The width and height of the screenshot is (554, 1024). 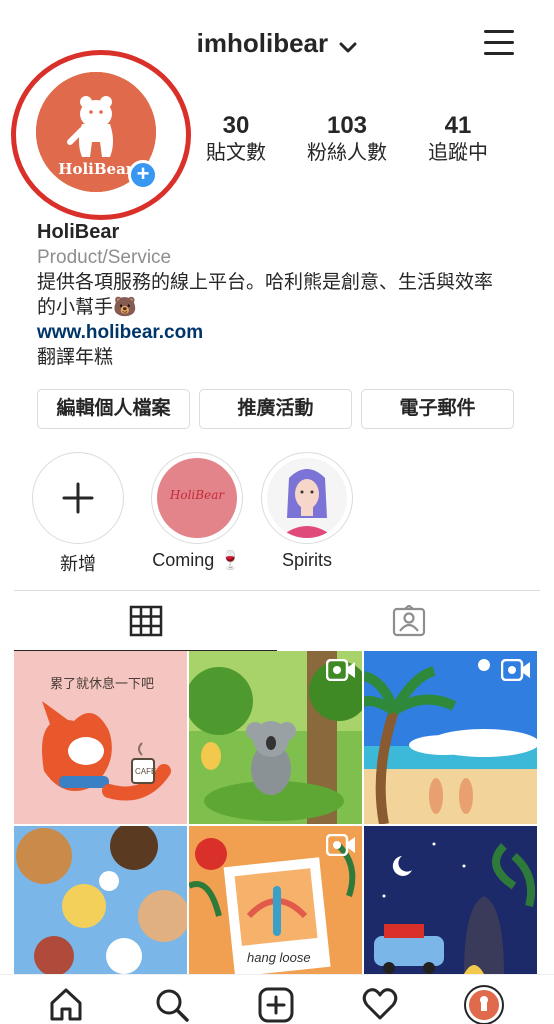 What do you see at coordinates (275, 900) in the screenshot?
I see `post-thumbnail: hang loose` at bounding box center [275, 900].